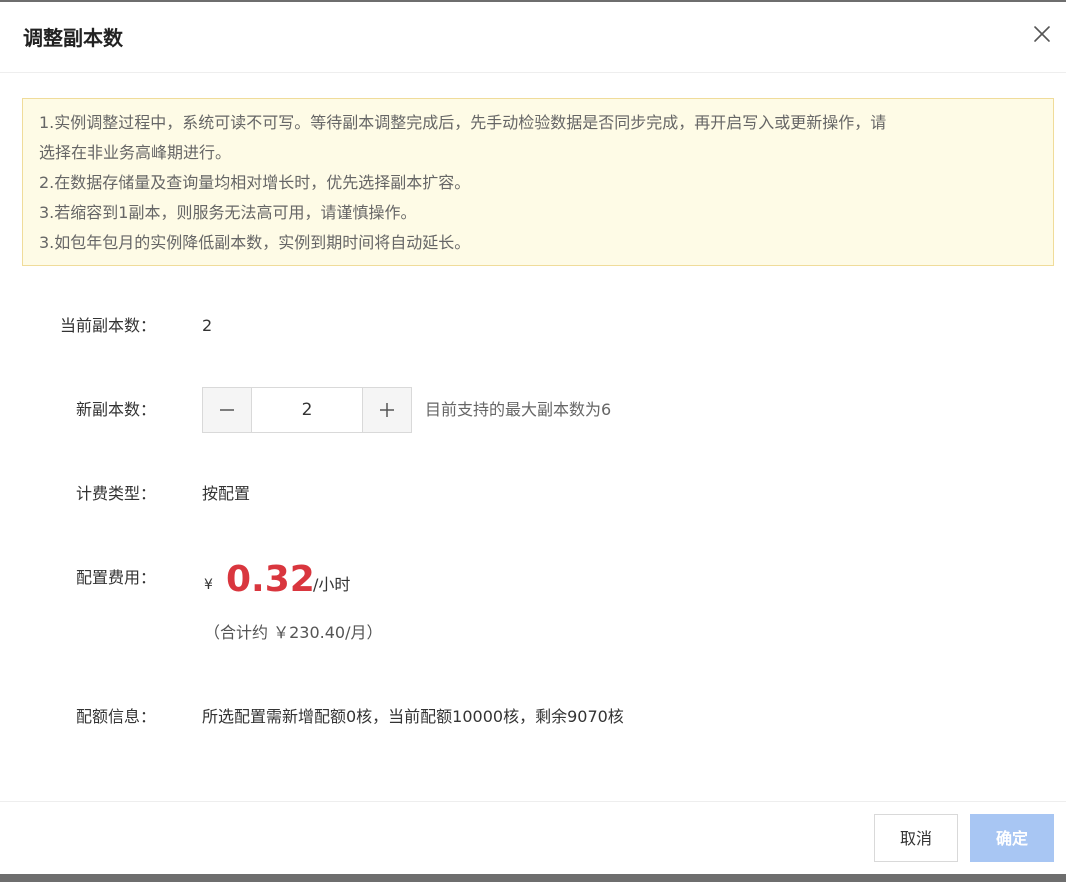 Image resolution: width=1066 pixels, height=882 pixels. Describe the element at coordinates (207, 325) in the screenshot. I see `current-replicas-value: 2` at that location.